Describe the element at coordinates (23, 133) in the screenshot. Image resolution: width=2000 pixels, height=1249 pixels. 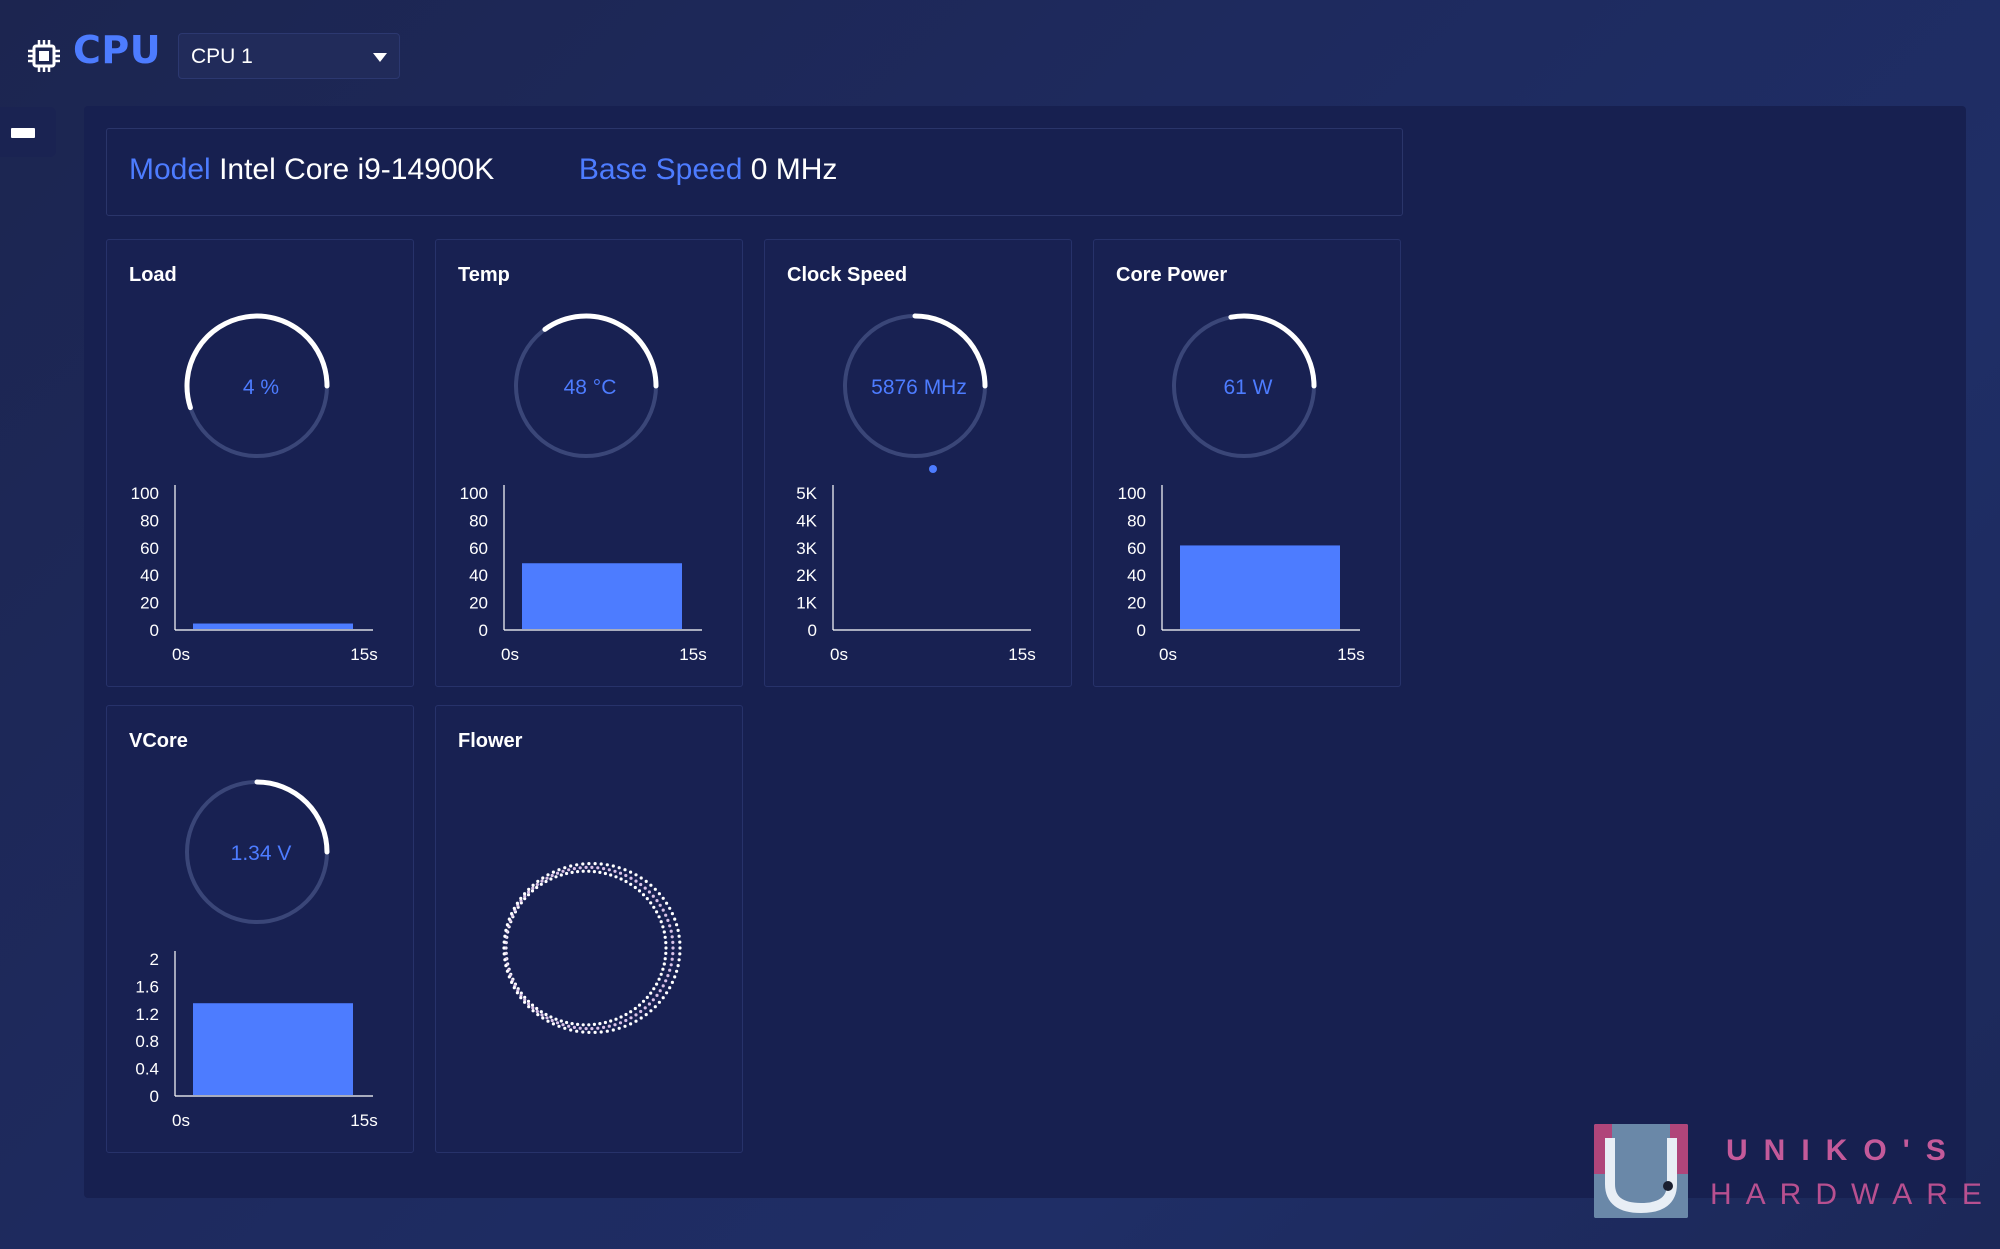
I see `menu-icon` at that location.